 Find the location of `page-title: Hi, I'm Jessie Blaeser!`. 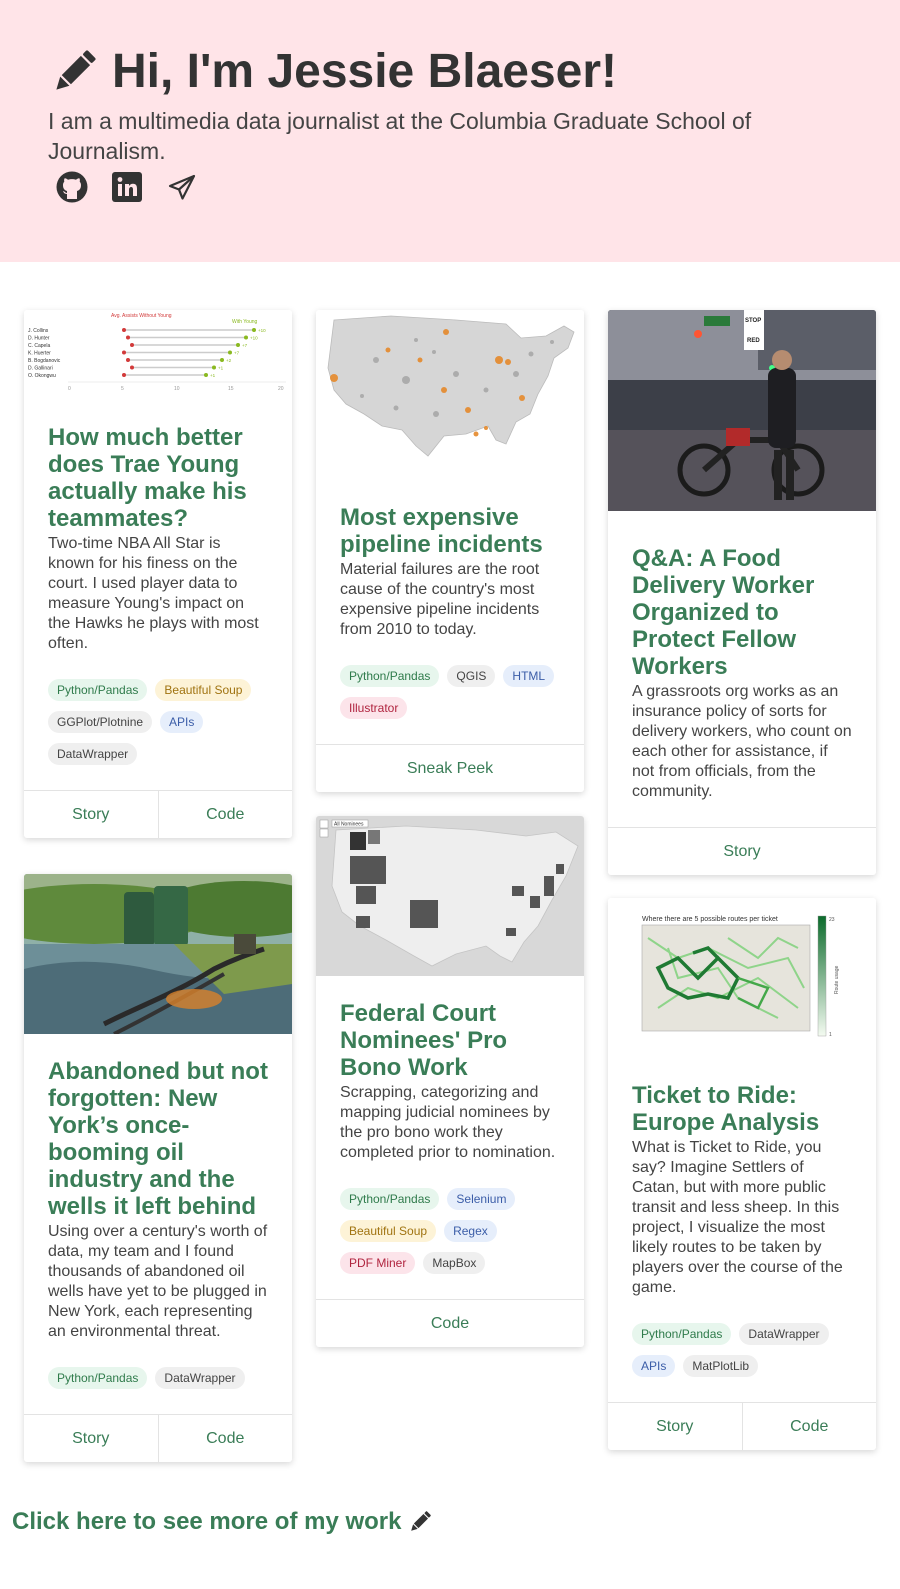

page-title: Hi, I'm Jessie Blaeser! is located at coordinates (332, 71).